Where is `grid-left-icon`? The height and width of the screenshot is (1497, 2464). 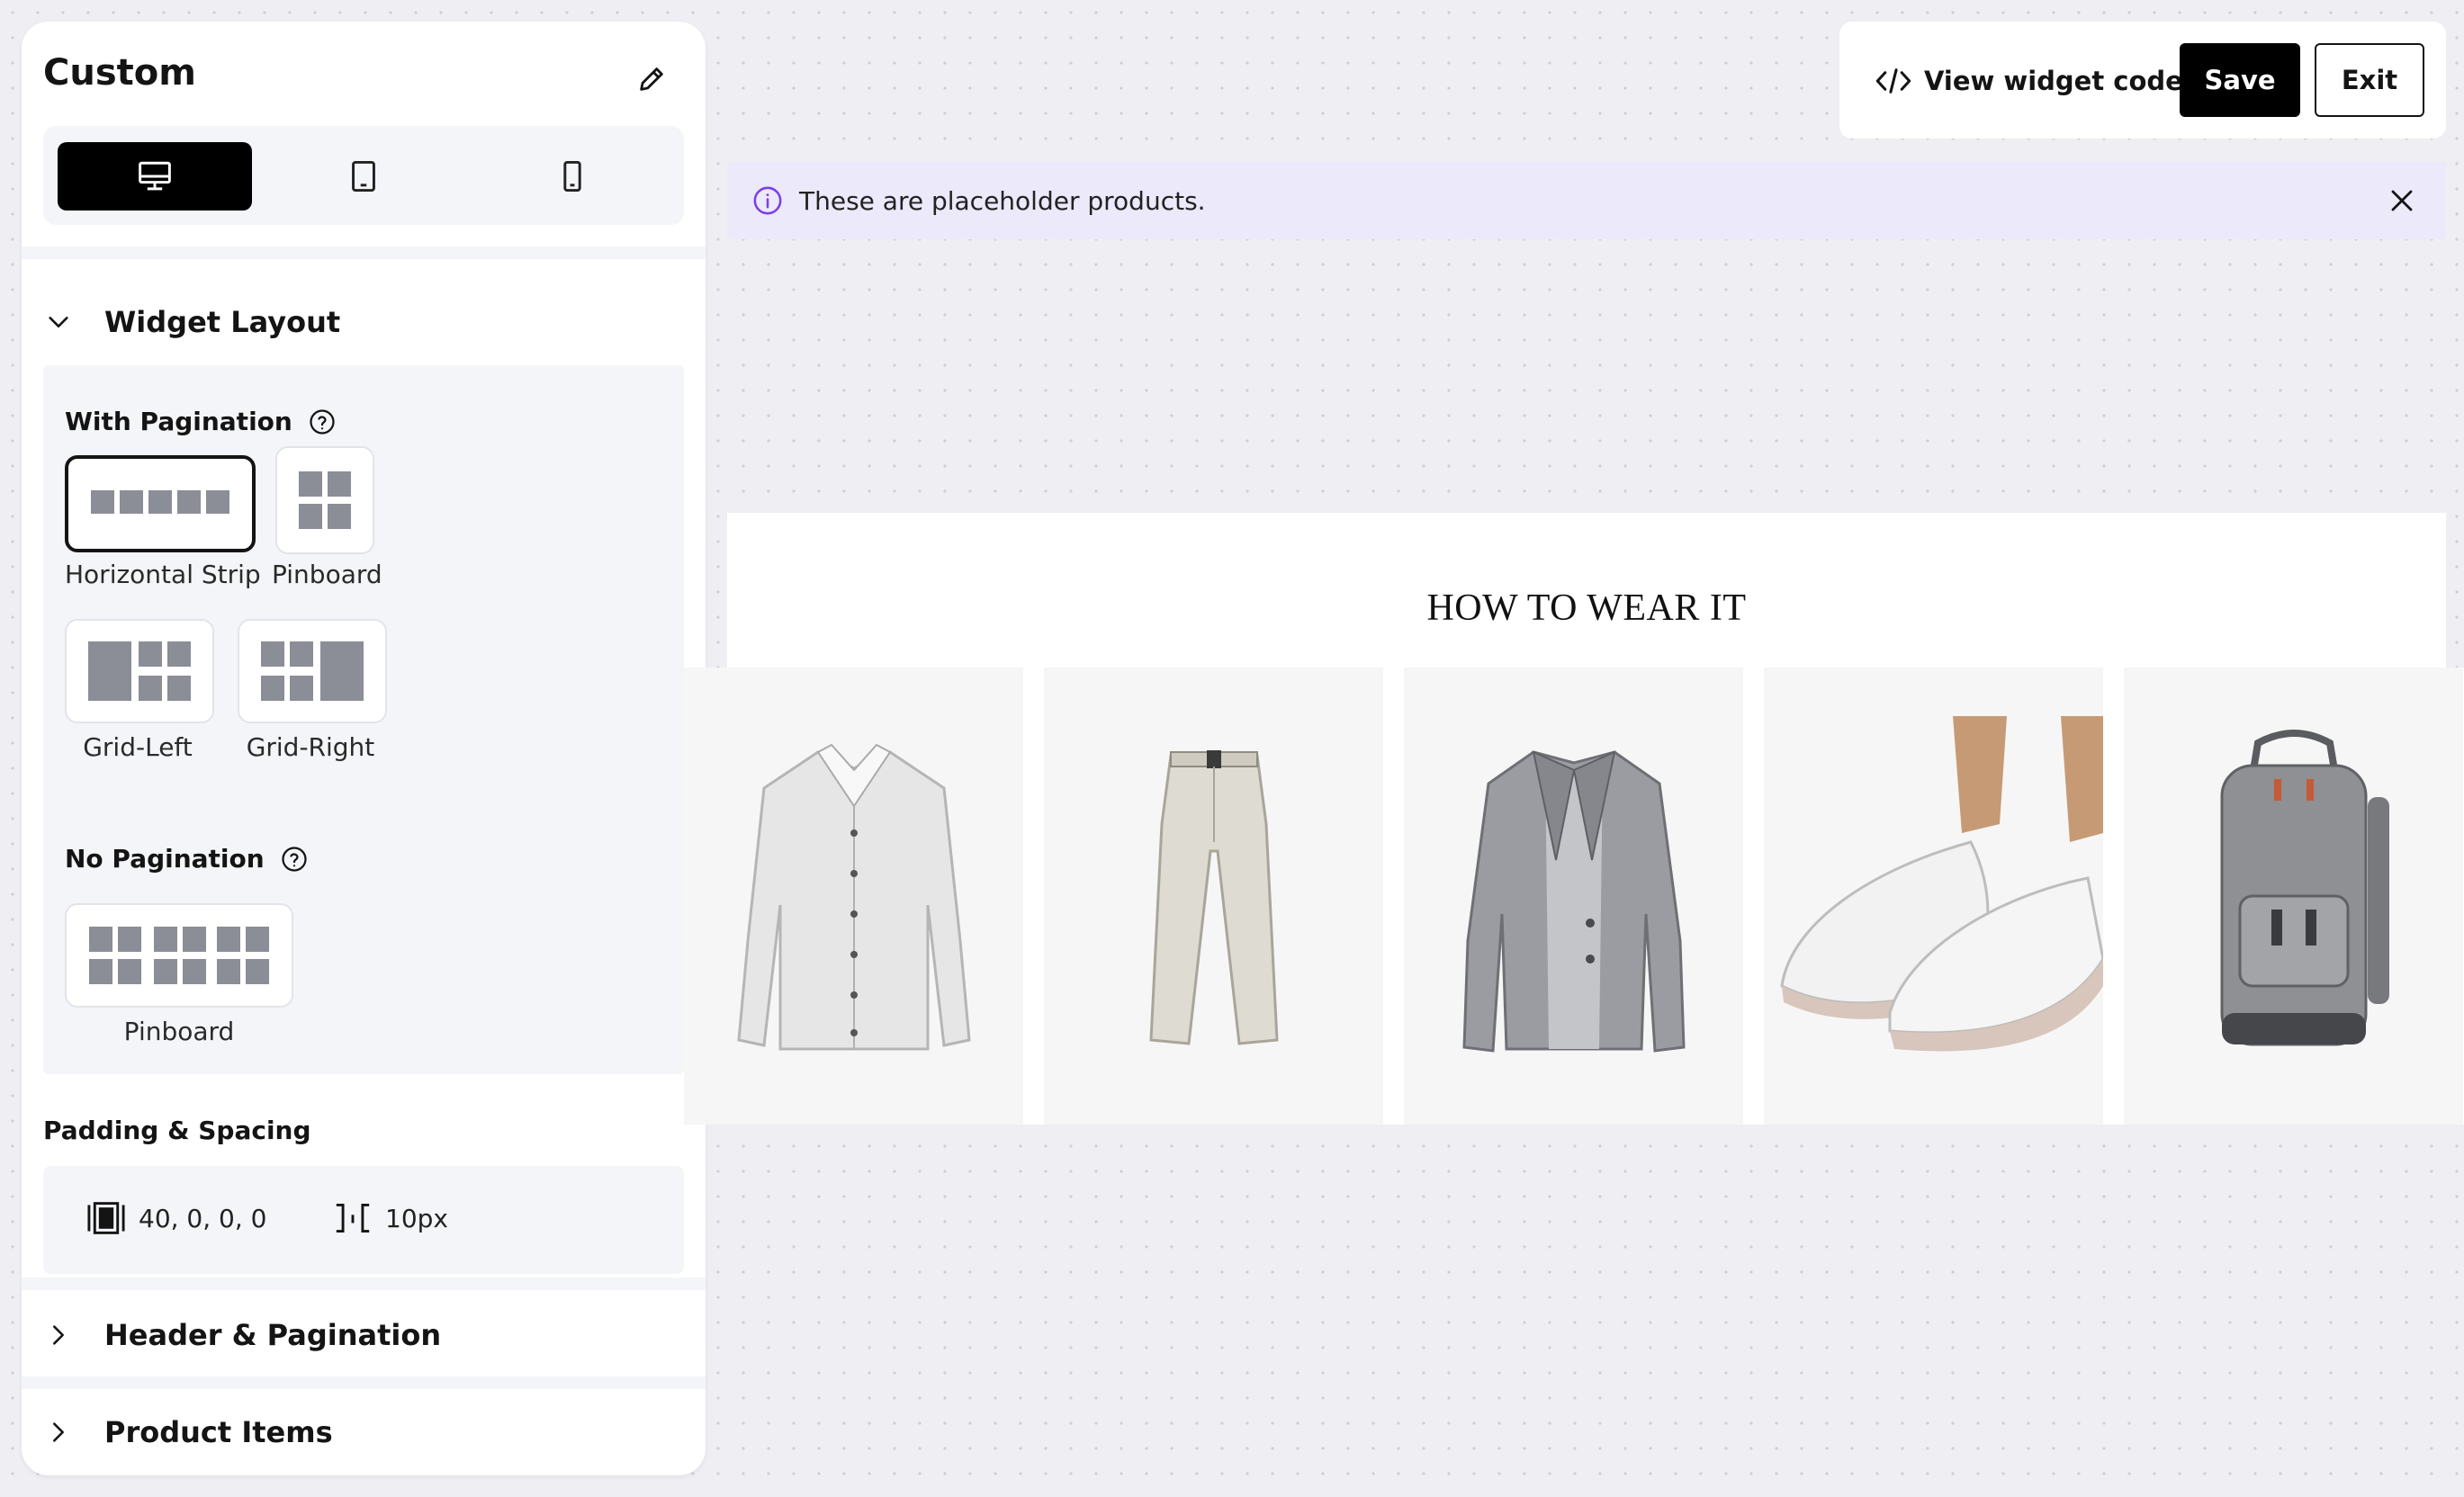
grid-left-icon is located at coordinates (139, 671).